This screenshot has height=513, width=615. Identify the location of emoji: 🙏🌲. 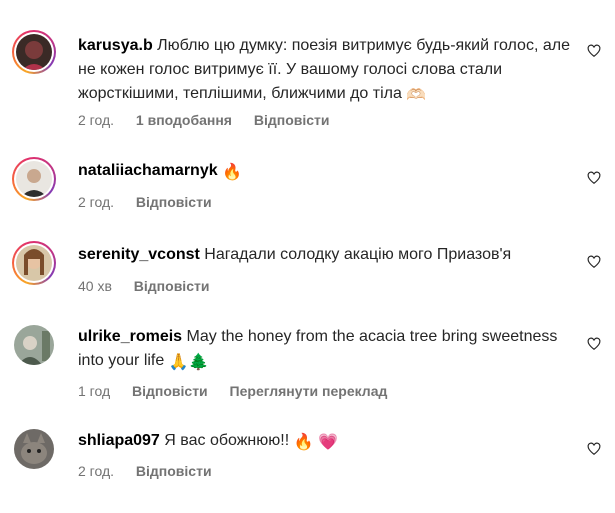
(188, 362).